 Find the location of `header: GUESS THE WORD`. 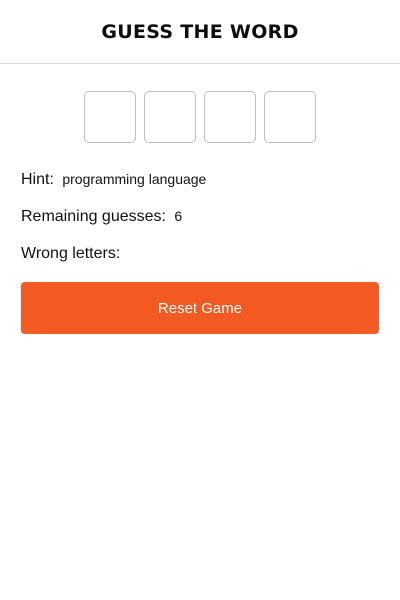

header: GUESS THE WORD is located at coordinates (200, 32).